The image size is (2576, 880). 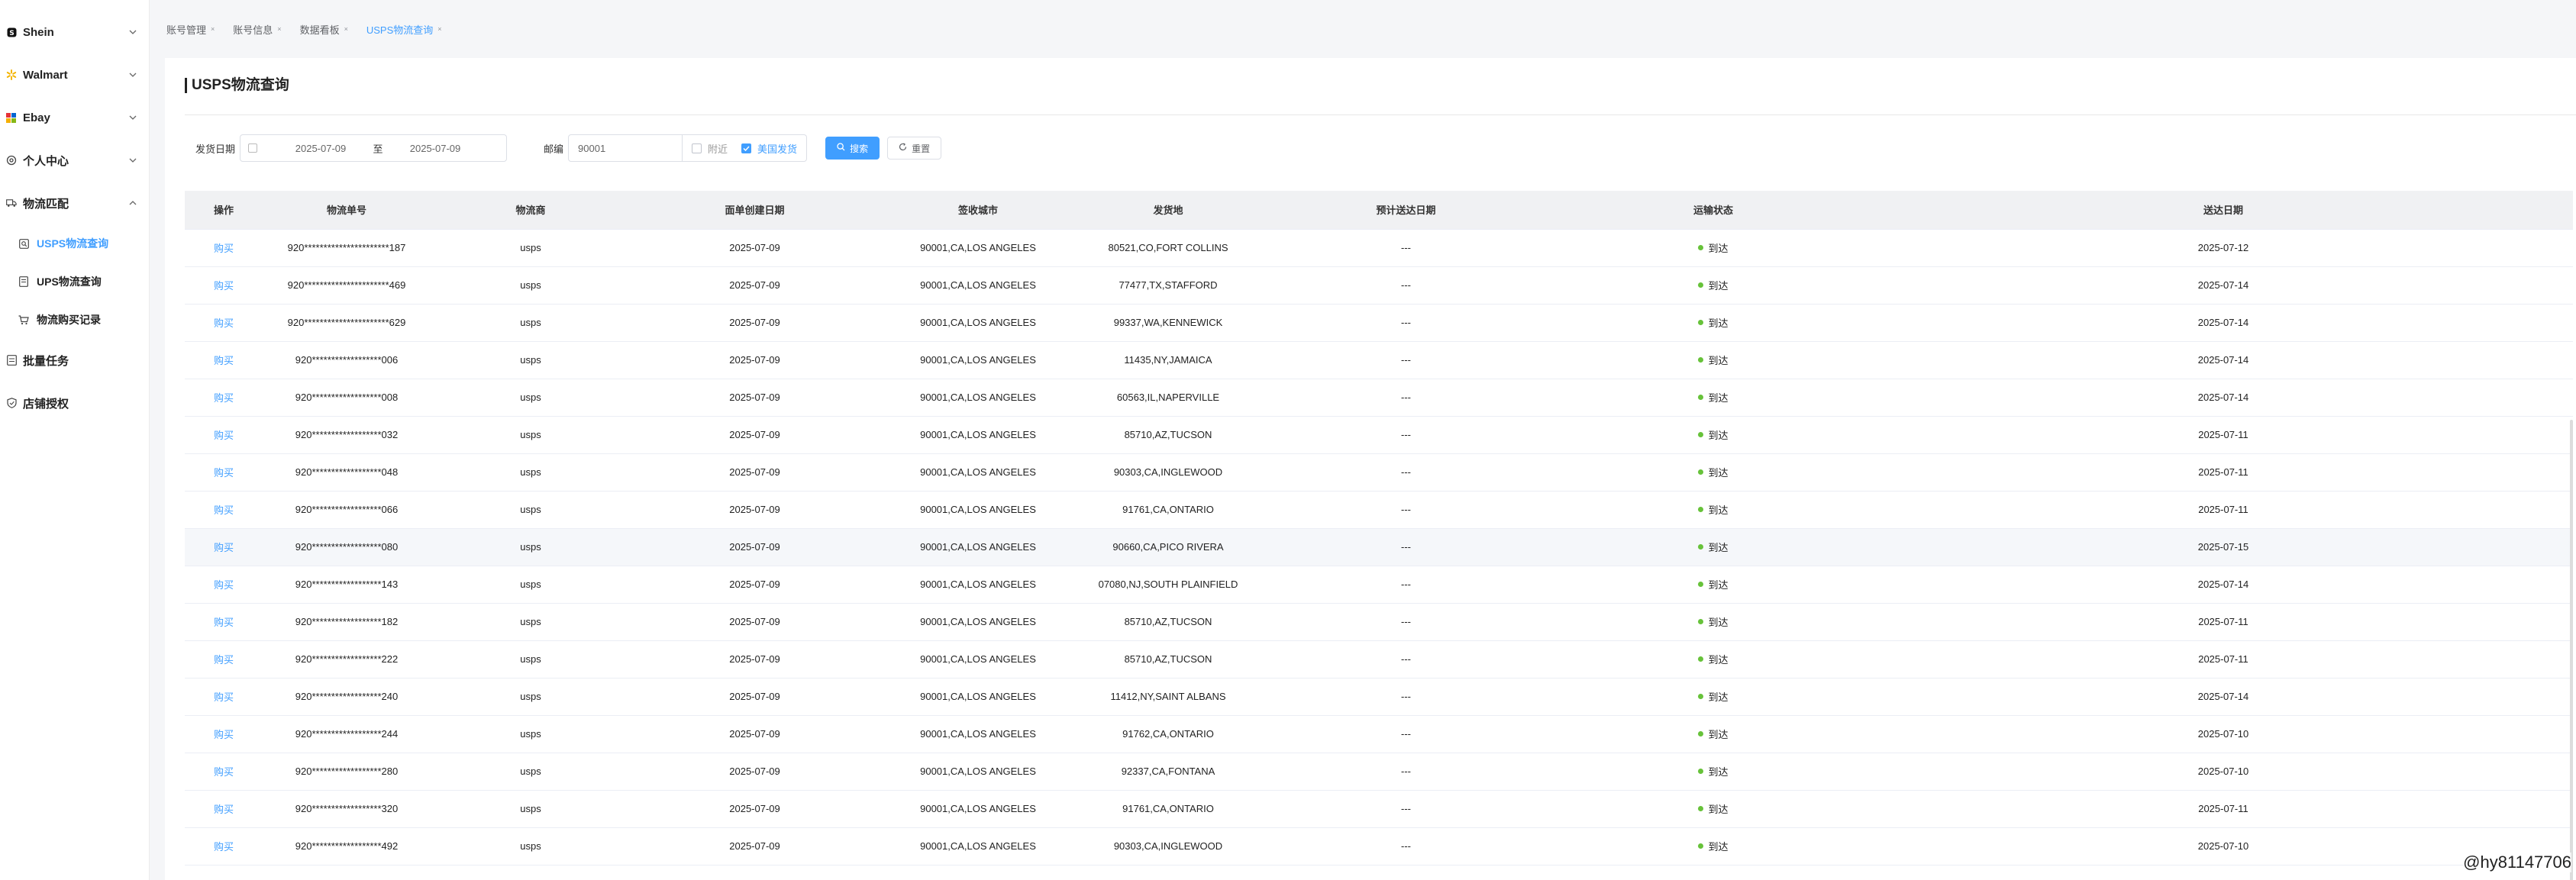 I want to click on column-header: 签收城市, so click(x=978, y=211).